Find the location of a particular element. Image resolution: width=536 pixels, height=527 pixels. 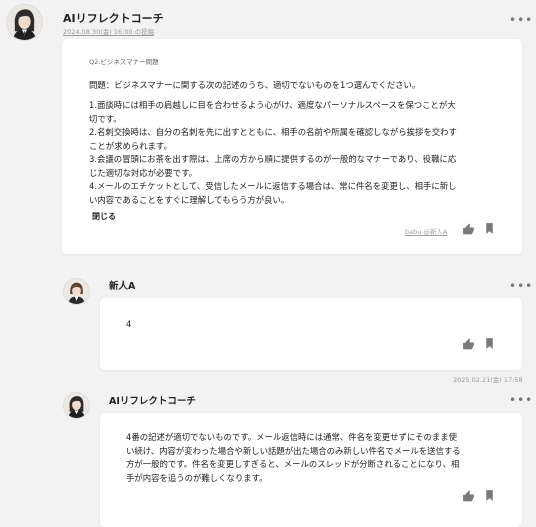

message-1-post-date: 2024.08.30(金) 16:00 の投稿 is located at coordinates (108, 31).